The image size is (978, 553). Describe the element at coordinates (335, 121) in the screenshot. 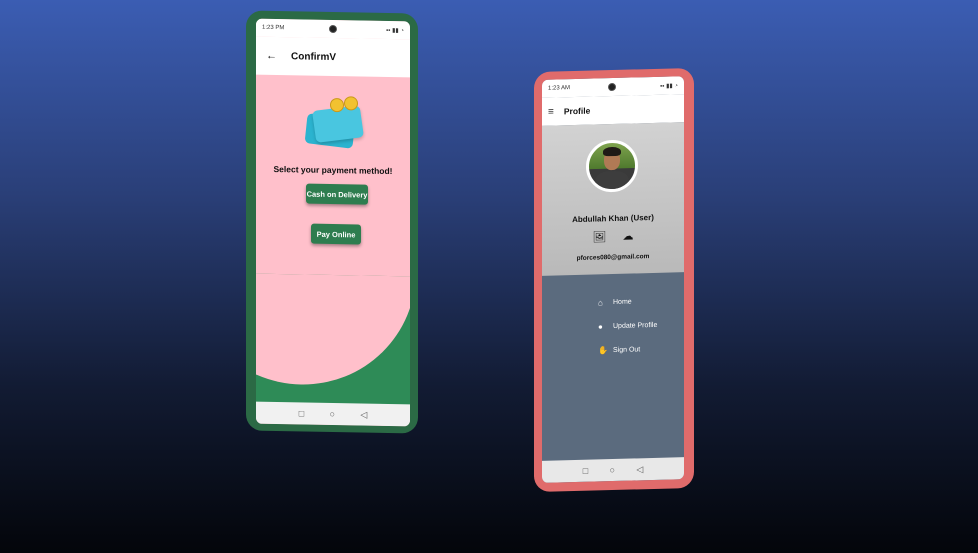

I see `payment-cards-icon` at that location.